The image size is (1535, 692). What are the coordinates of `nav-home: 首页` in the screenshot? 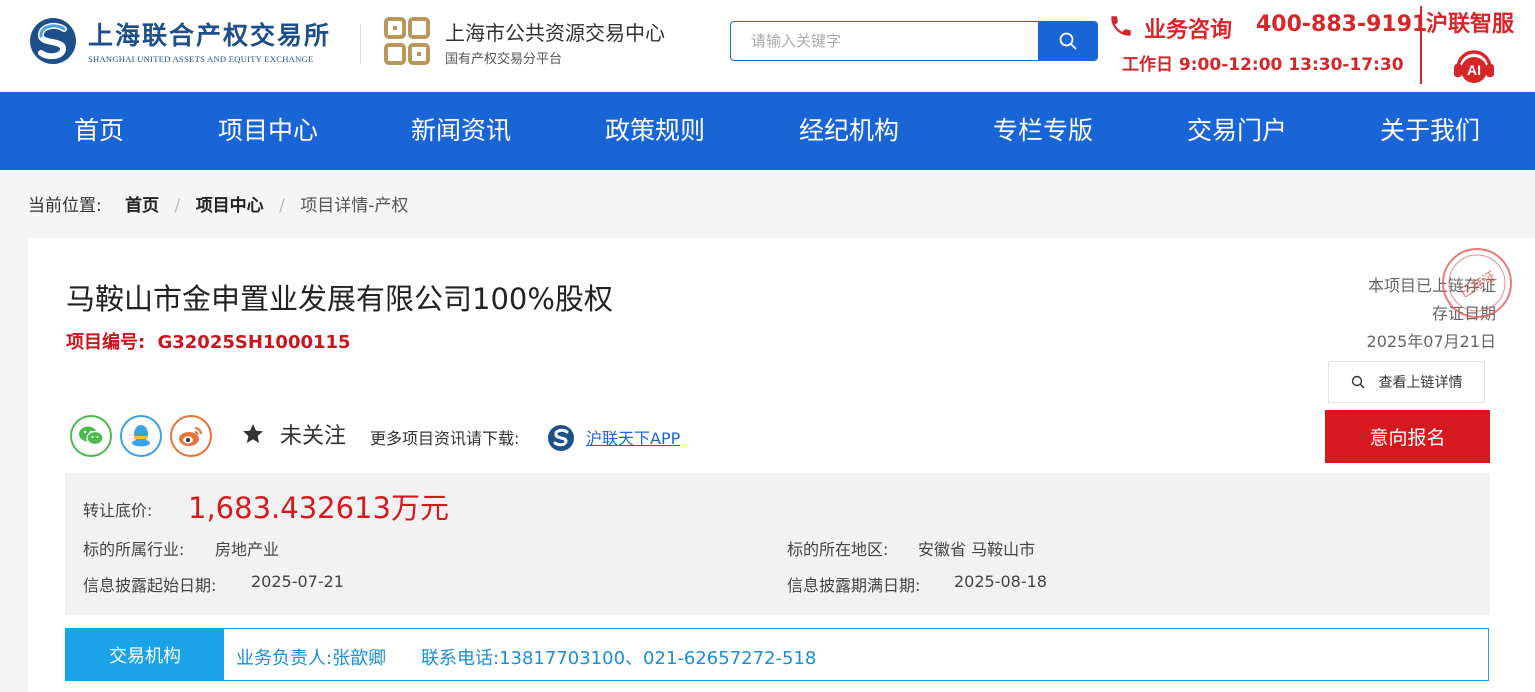 It's located at (99, 131).